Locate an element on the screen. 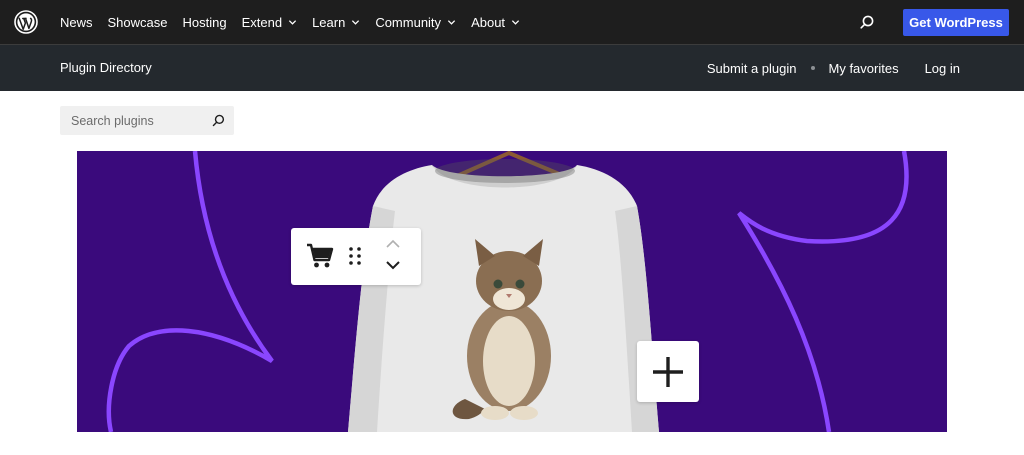  chevron-up-icon is located at coordinates (393, 244).